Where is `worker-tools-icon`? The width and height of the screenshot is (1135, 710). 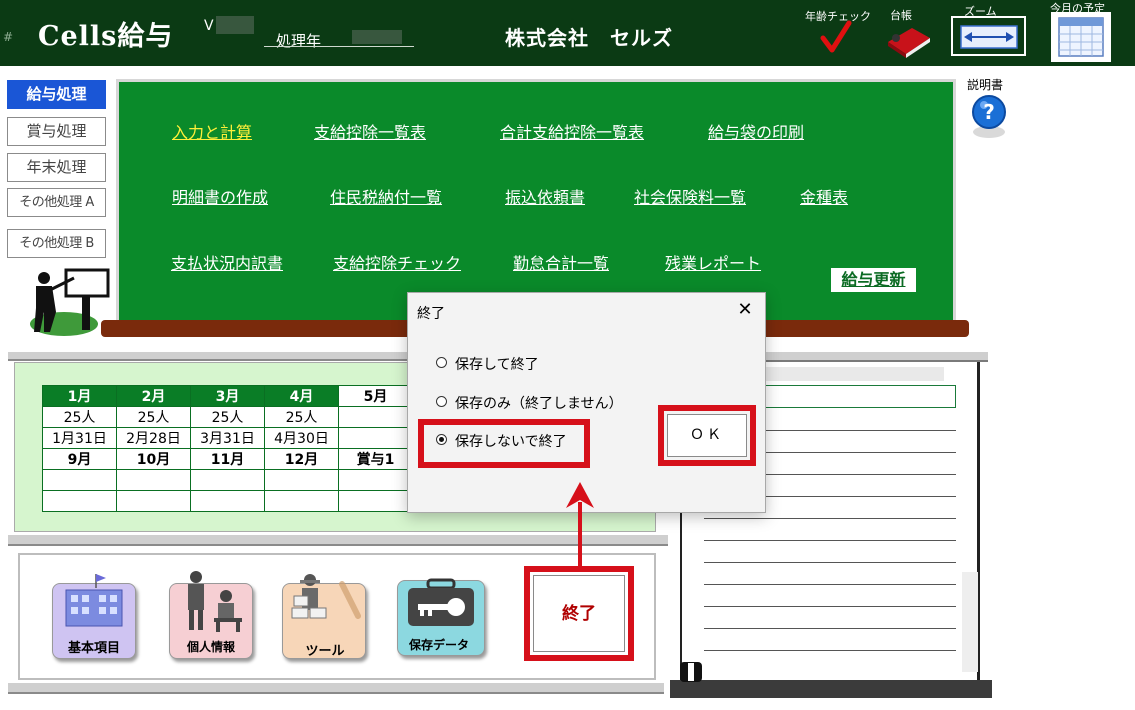 worker-tools-icon is located at coordinates (326, 596).